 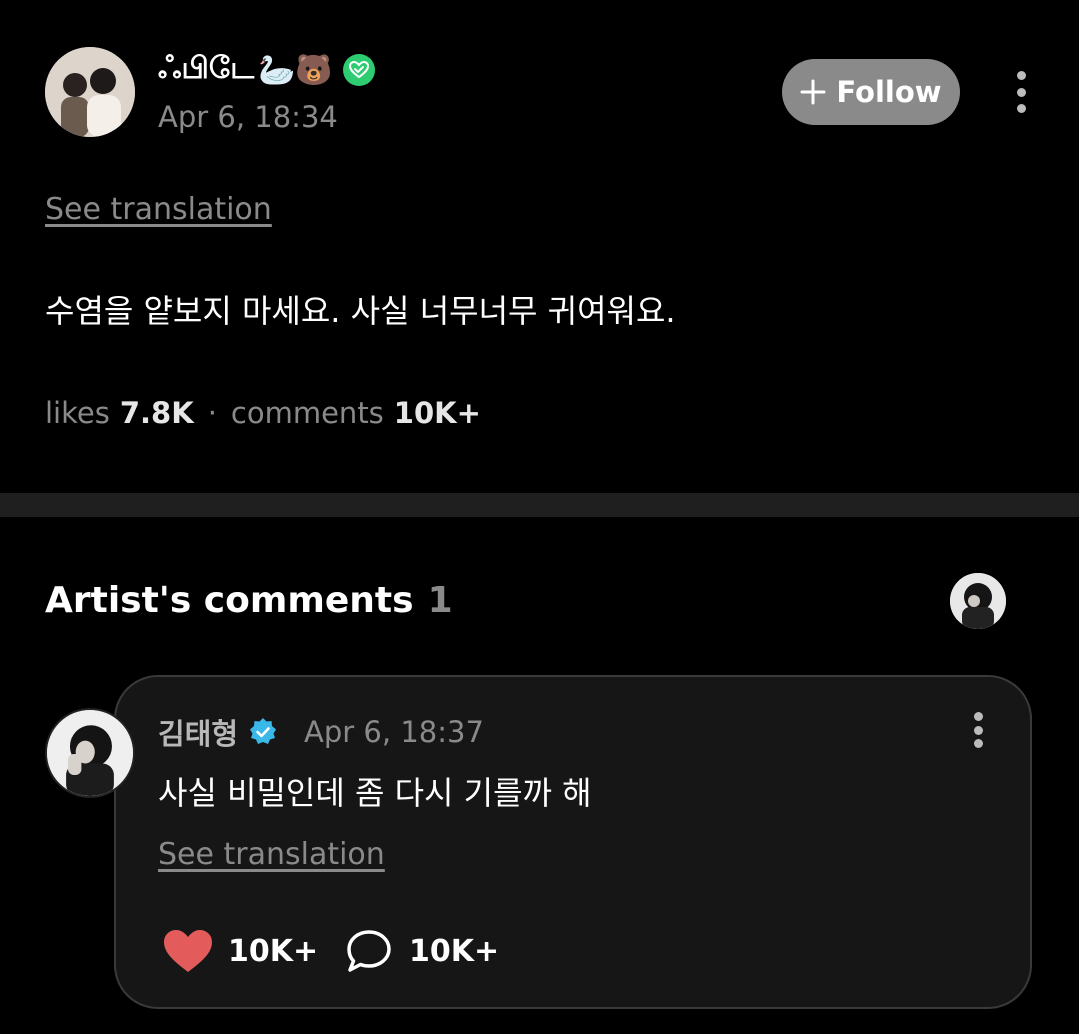 What do you see at coordinates (158, 209) in the screenshot?
I see `post-see-translation-link: See translation` at bounding box center [158, 209].